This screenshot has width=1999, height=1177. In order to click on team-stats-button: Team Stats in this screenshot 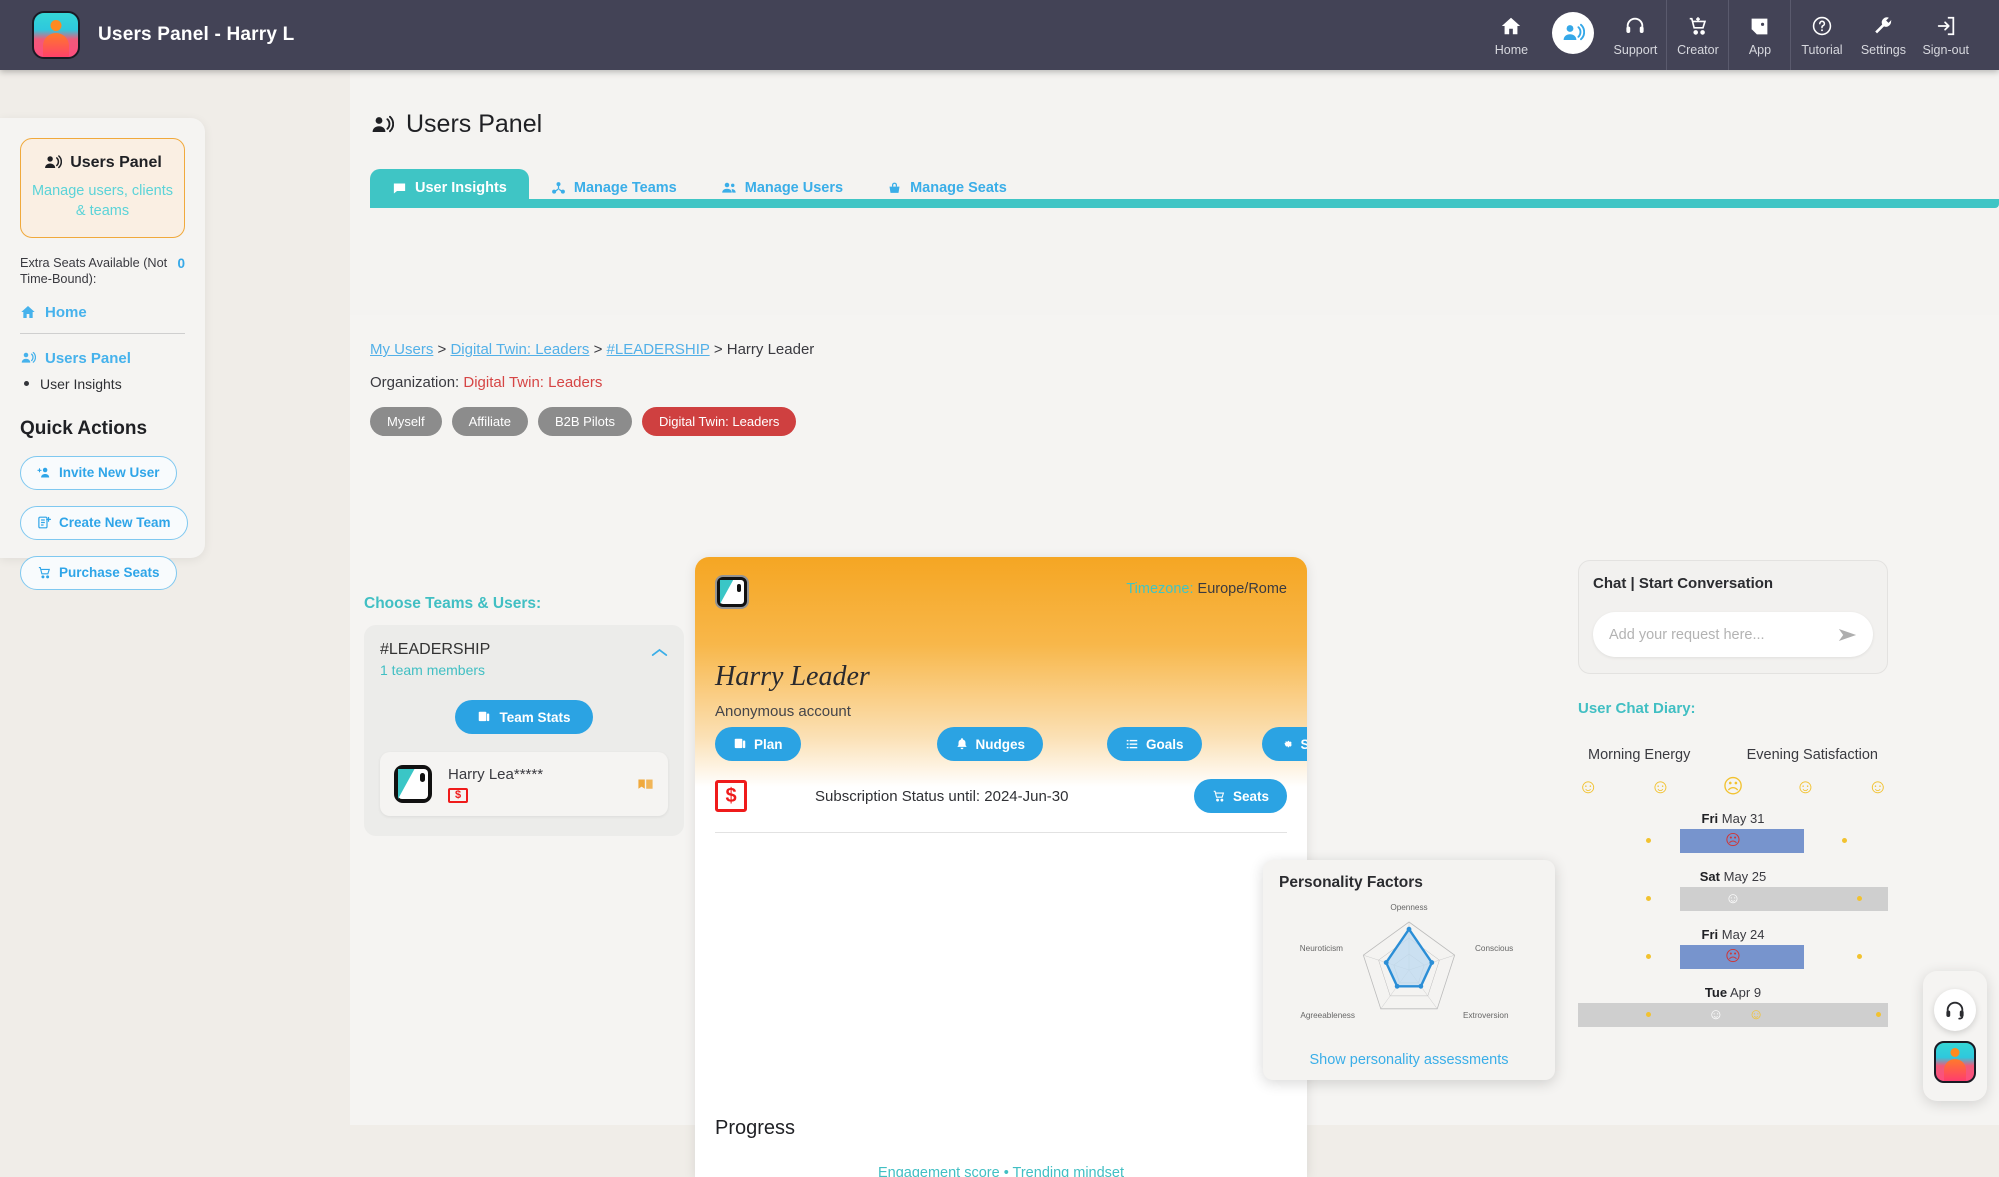, I will do `click(524, 717)`.